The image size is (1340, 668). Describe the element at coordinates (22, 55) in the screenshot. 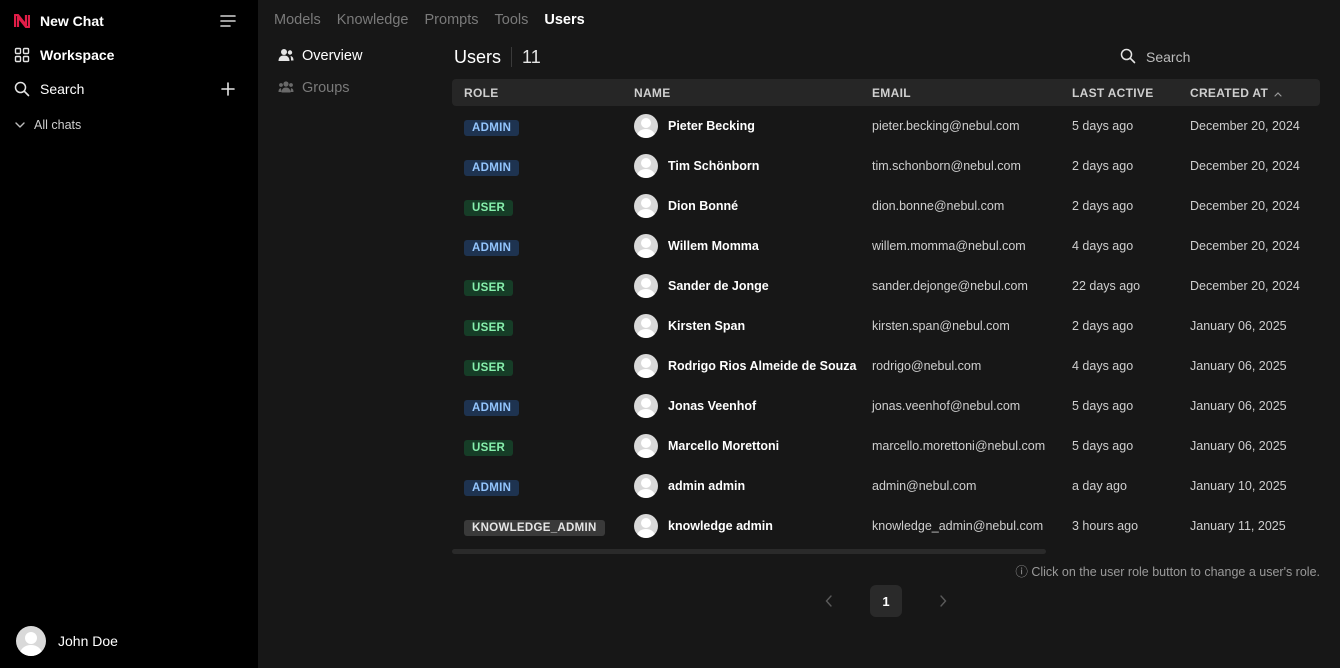

I see `grid-icon` at that location.